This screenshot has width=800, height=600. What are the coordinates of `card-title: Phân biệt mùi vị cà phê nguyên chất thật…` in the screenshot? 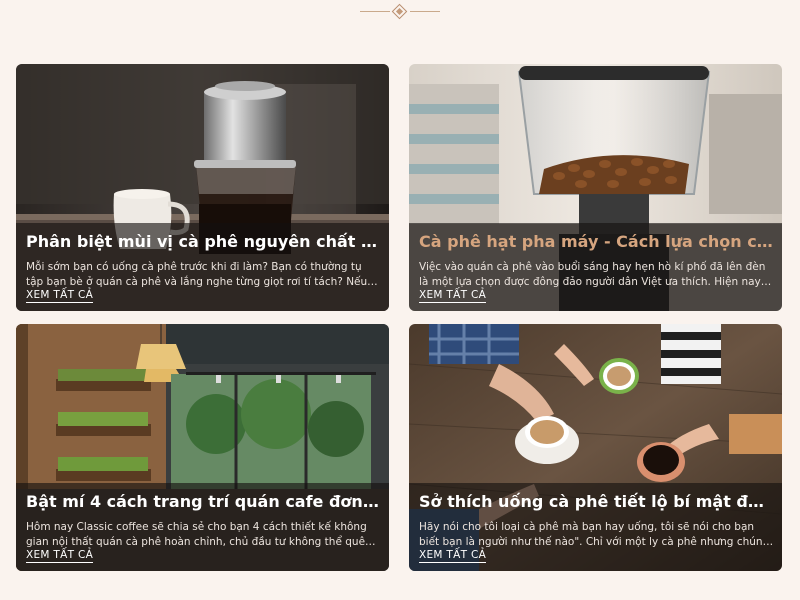 It's located at (203, 241).